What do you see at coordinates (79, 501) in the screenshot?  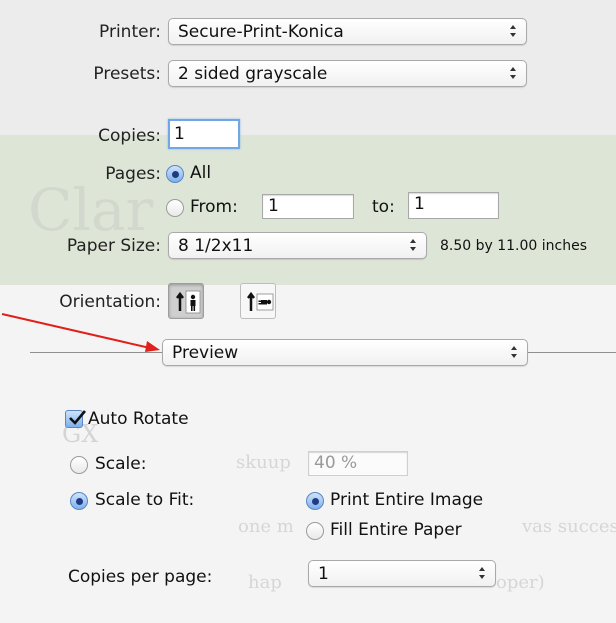 I see `scale-to-fit-radio` at bounding box center [79, 501].